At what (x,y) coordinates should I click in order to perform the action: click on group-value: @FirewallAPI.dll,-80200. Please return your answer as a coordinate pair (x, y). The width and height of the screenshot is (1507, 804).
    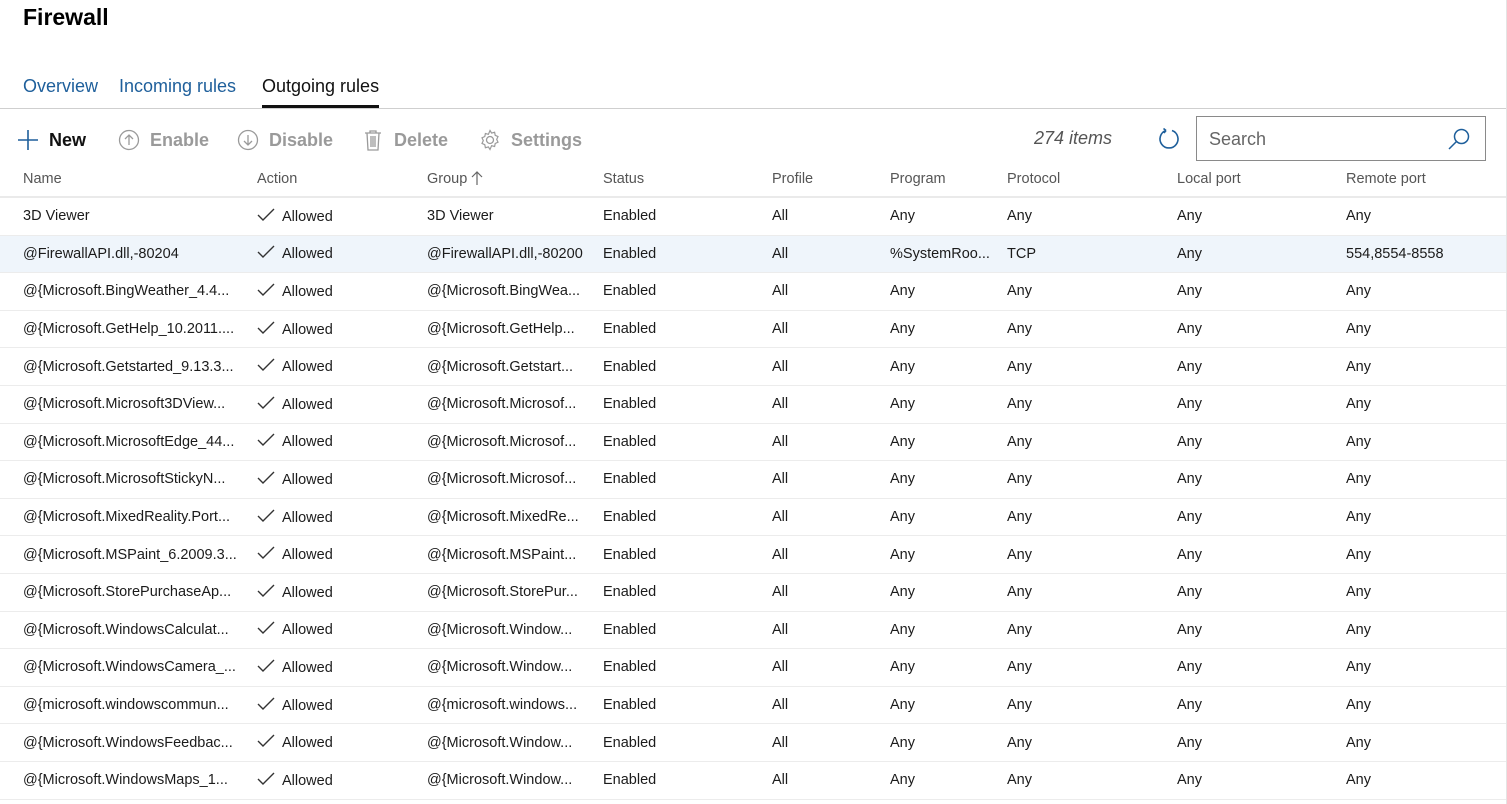
    Looking at the image, I should click on (505, 253).